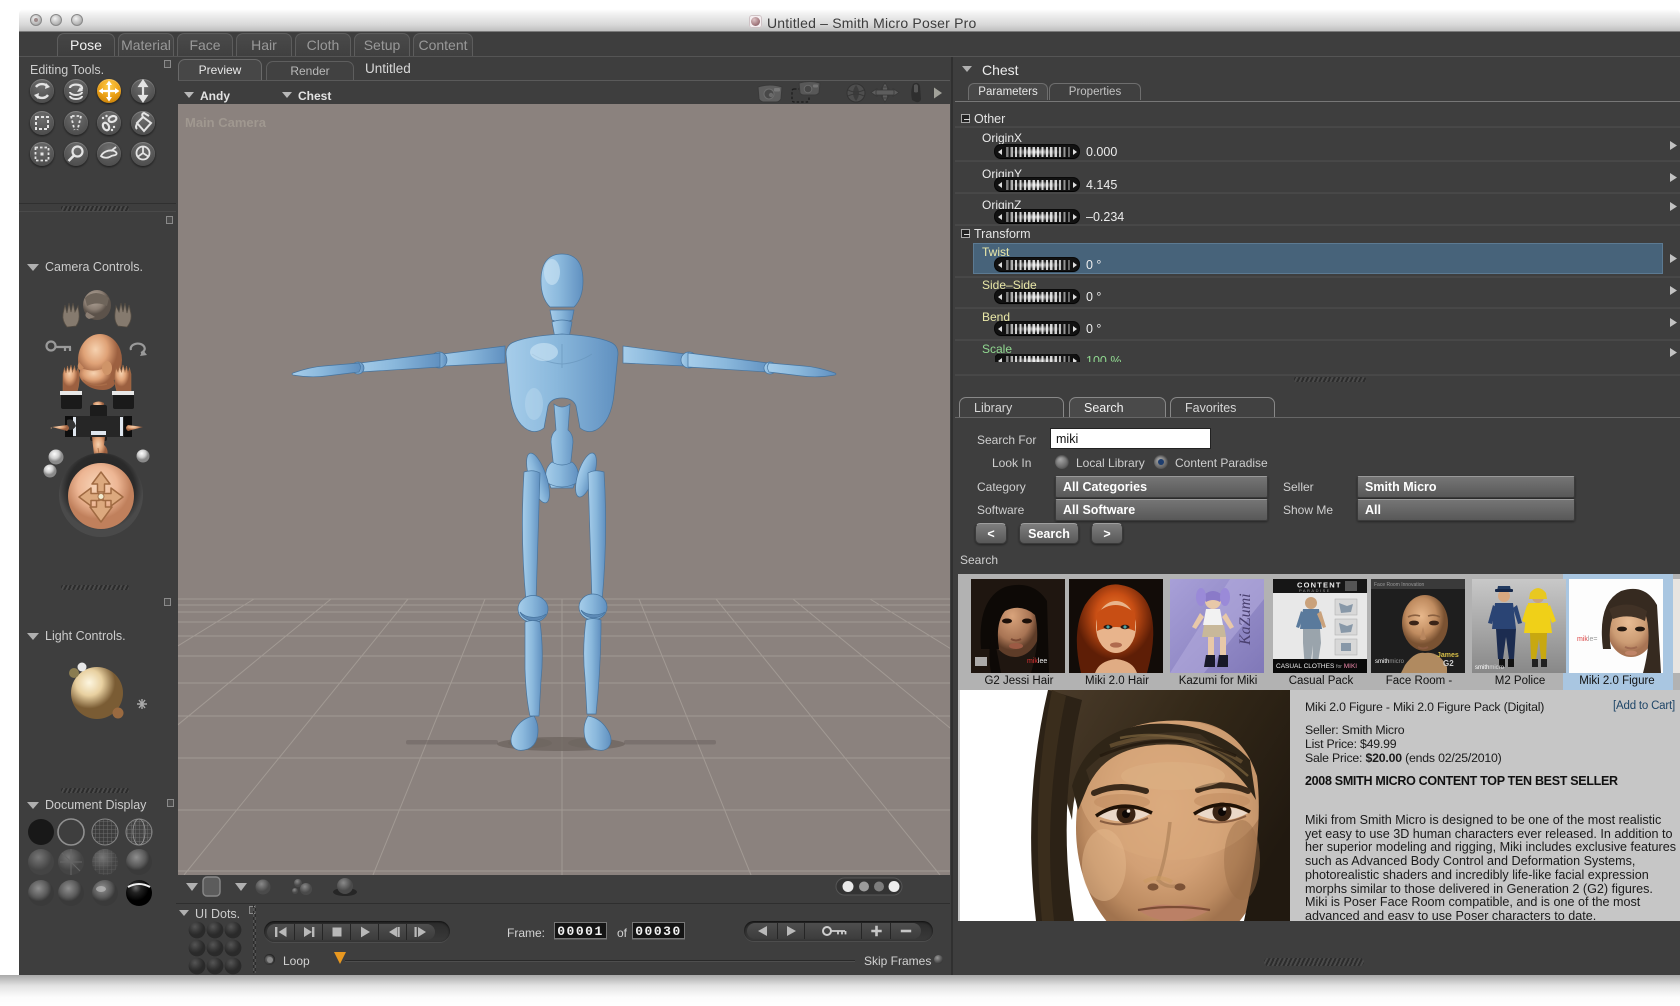 The width and height of the screenshot is (1680, 1006). Describe the element at coordinates (1587, 639) in the screenshot. I see `svg-text: mikle=` at that location.